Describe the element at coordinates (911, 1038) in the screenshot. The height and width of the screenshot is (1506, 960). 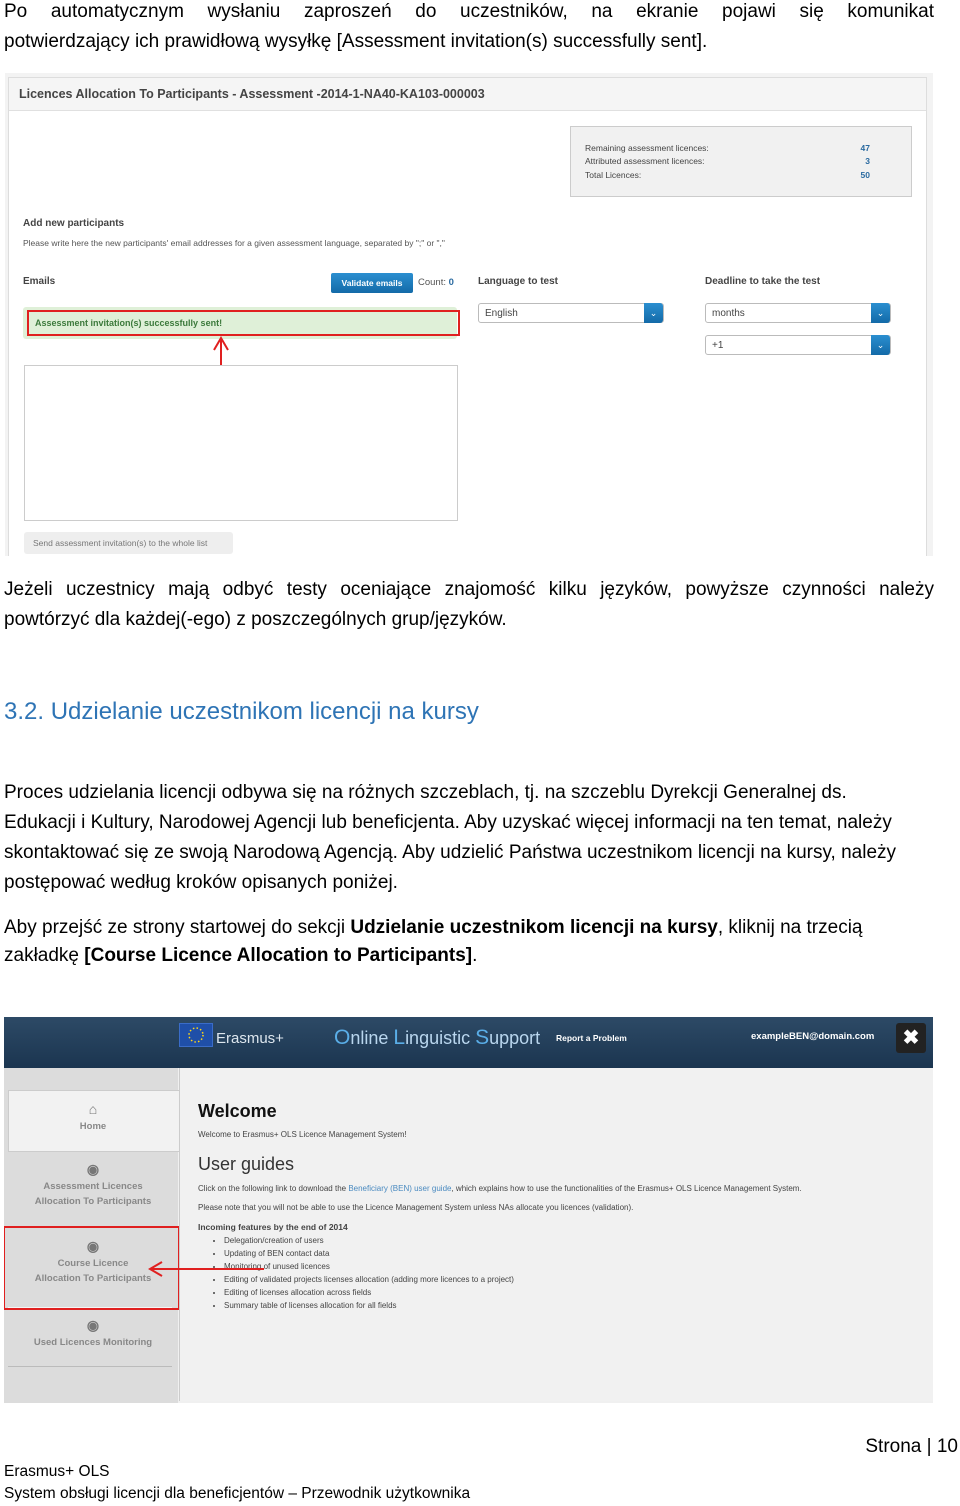
I see `close-icon: ✖` at that location.